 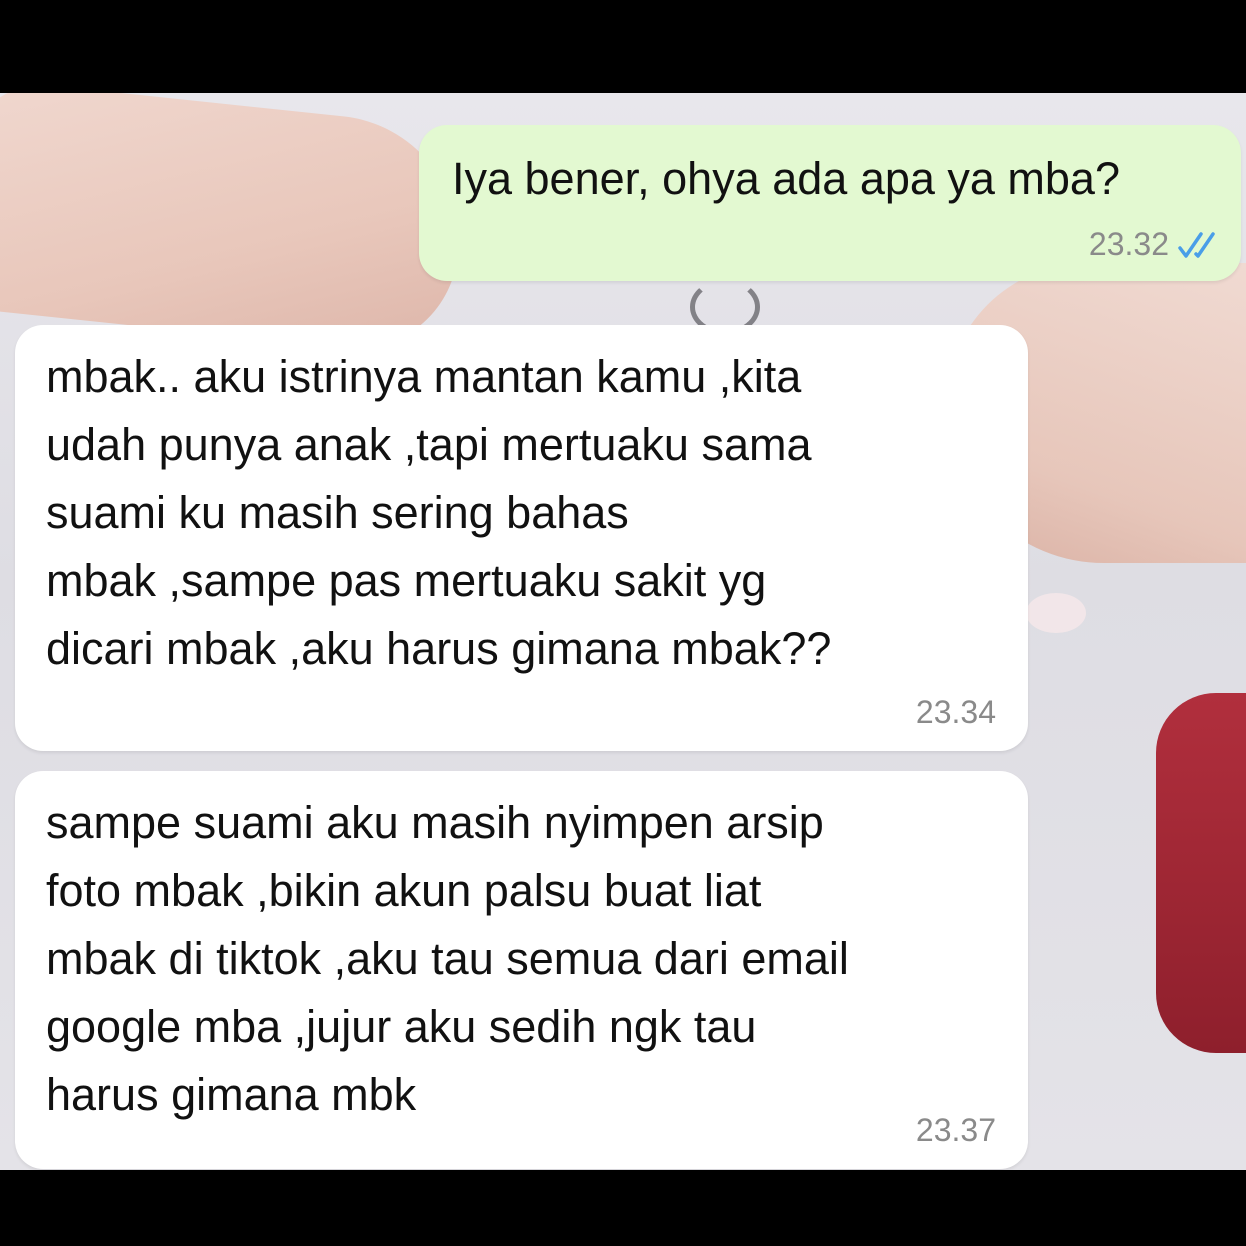 I want to click on double-check-read-icon, so click(x=1199, y=245).